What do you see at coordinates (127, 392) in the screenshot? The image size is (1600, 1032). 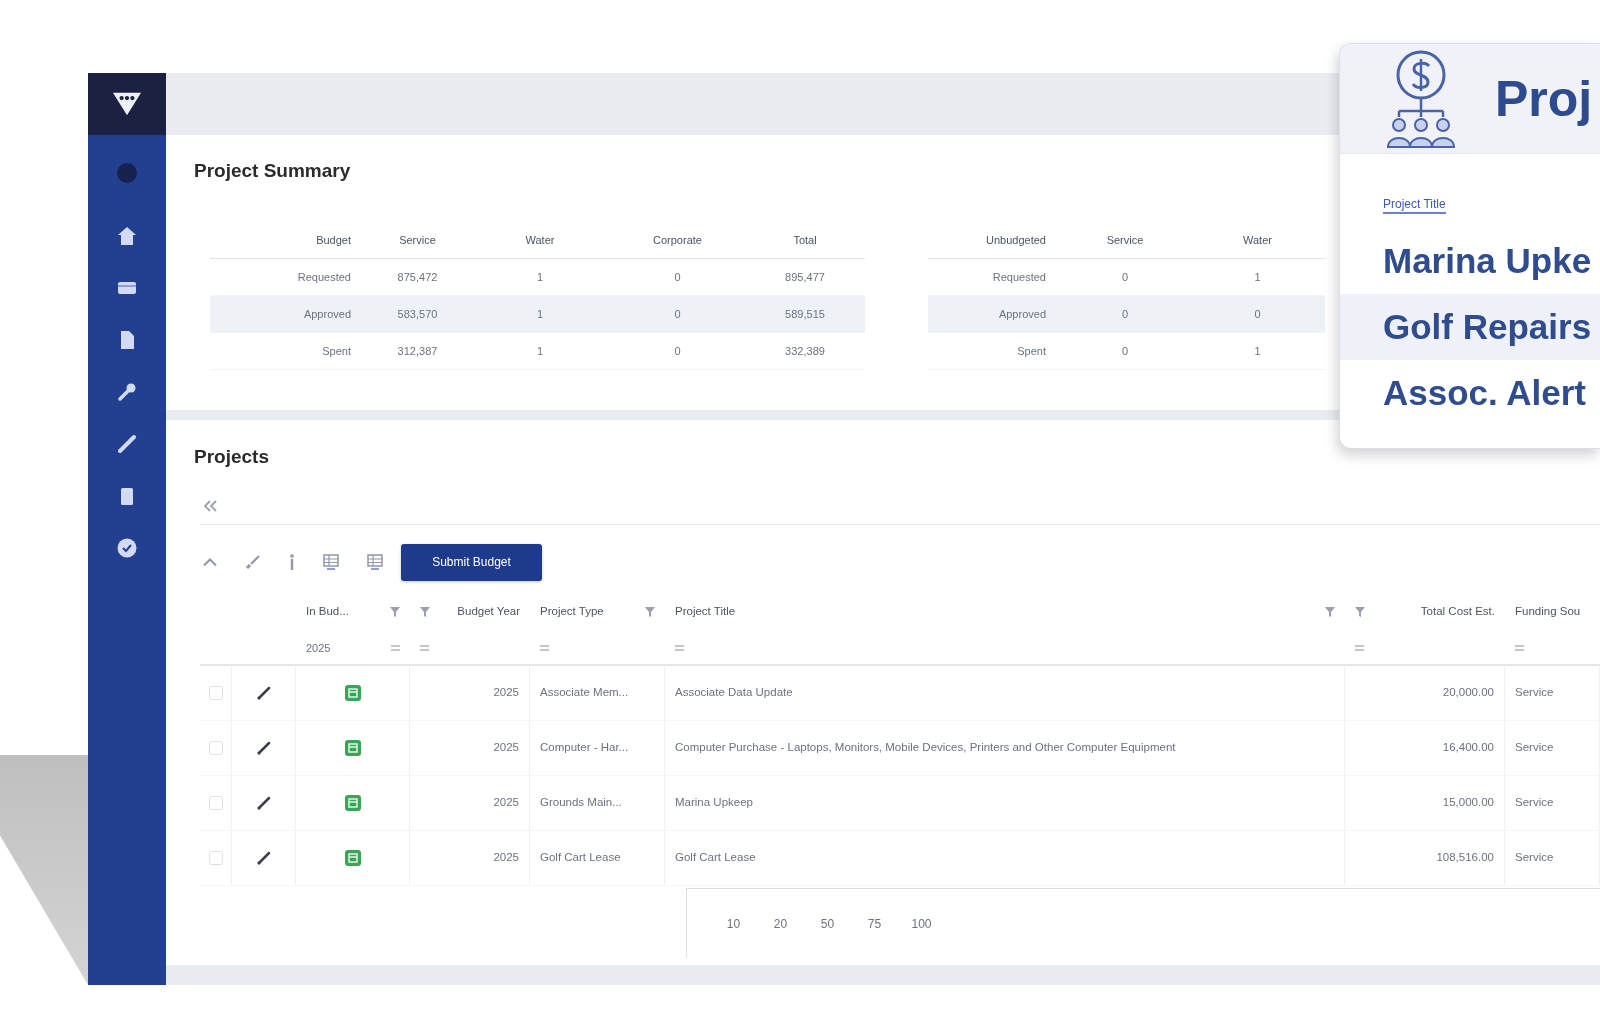 I see `wrench-icon` at bounding box center [127, 392].